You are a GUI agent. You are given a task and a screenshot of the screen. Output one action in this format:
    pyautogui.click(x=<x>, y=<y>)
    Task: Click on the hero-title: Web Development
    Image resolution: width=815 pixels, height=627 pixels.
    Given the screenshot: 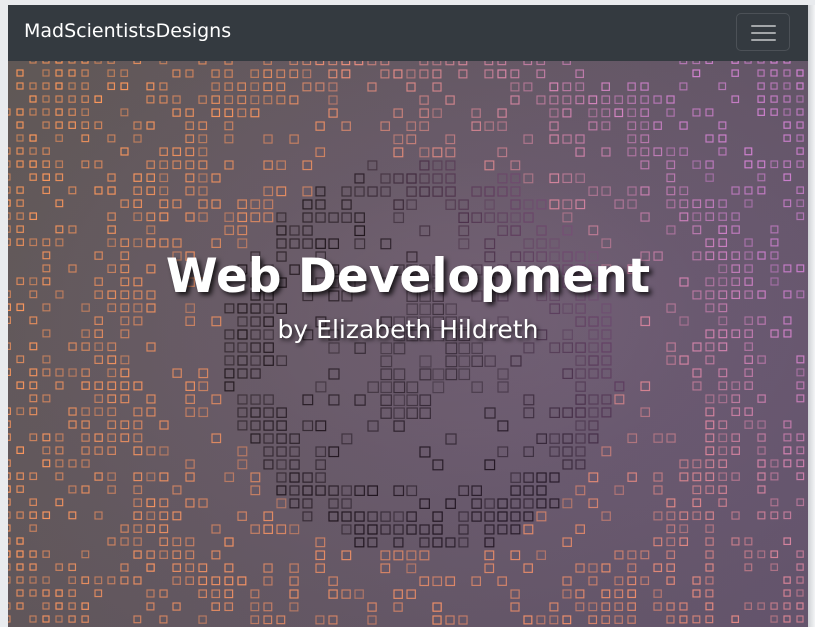 What is the action you would take?
    pyautogui.click(x=408, y=276)
    